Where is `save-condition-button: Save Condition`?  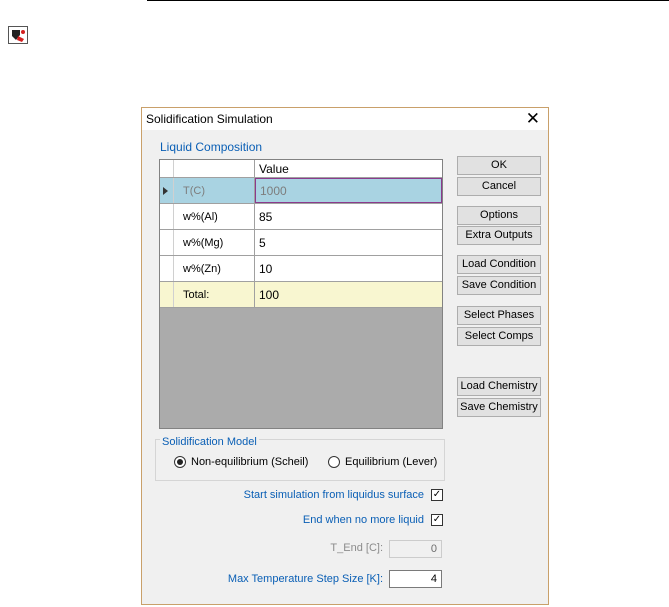 save-condition-button: Save Condition is located at coordinates (499, 285).